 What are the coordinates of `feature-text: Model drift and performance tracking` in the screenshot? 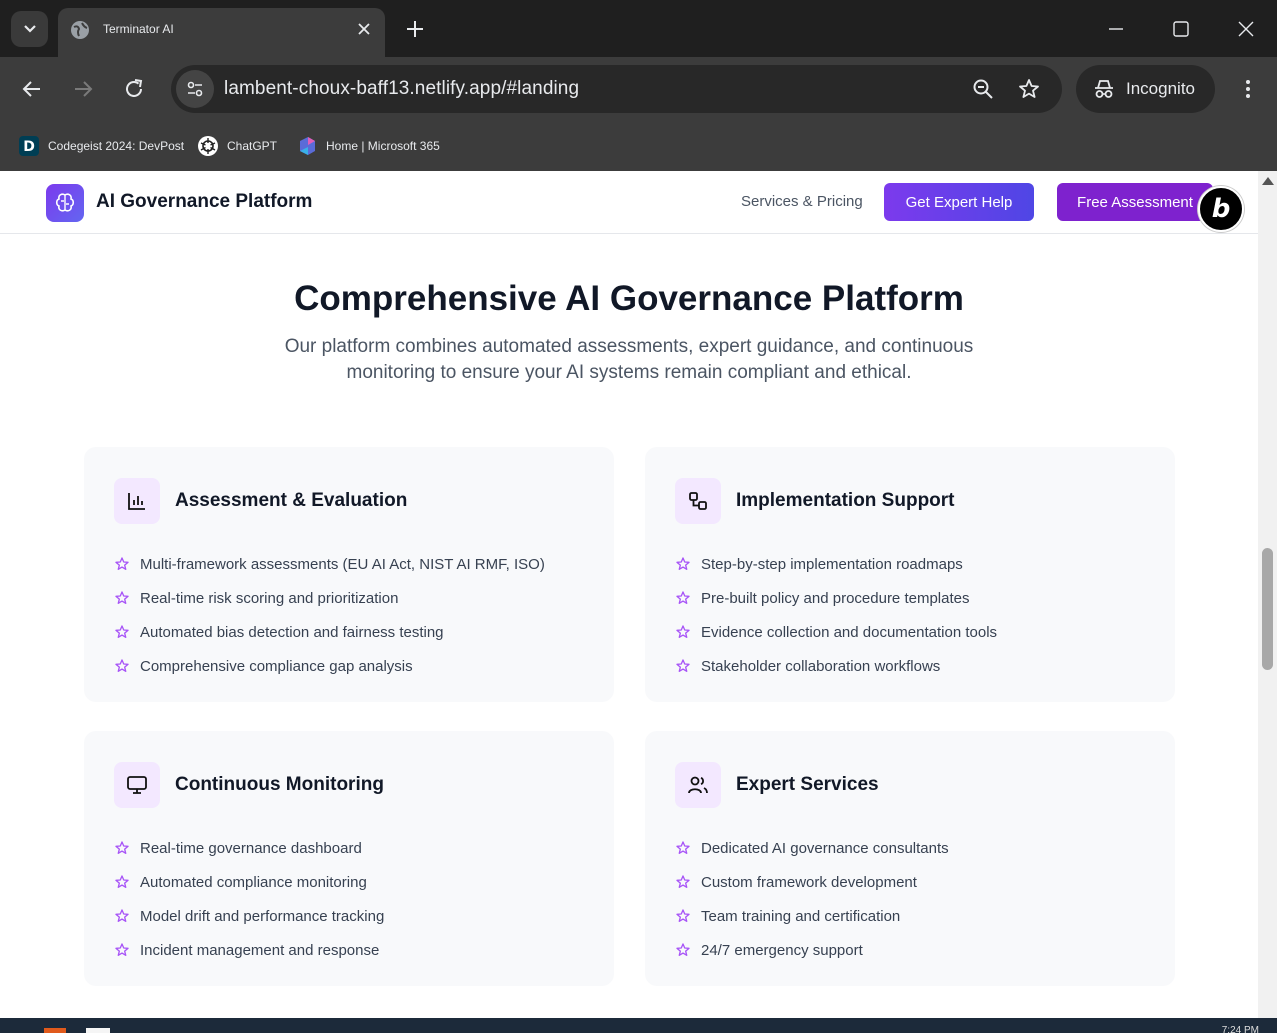 It's located at (262, 916).